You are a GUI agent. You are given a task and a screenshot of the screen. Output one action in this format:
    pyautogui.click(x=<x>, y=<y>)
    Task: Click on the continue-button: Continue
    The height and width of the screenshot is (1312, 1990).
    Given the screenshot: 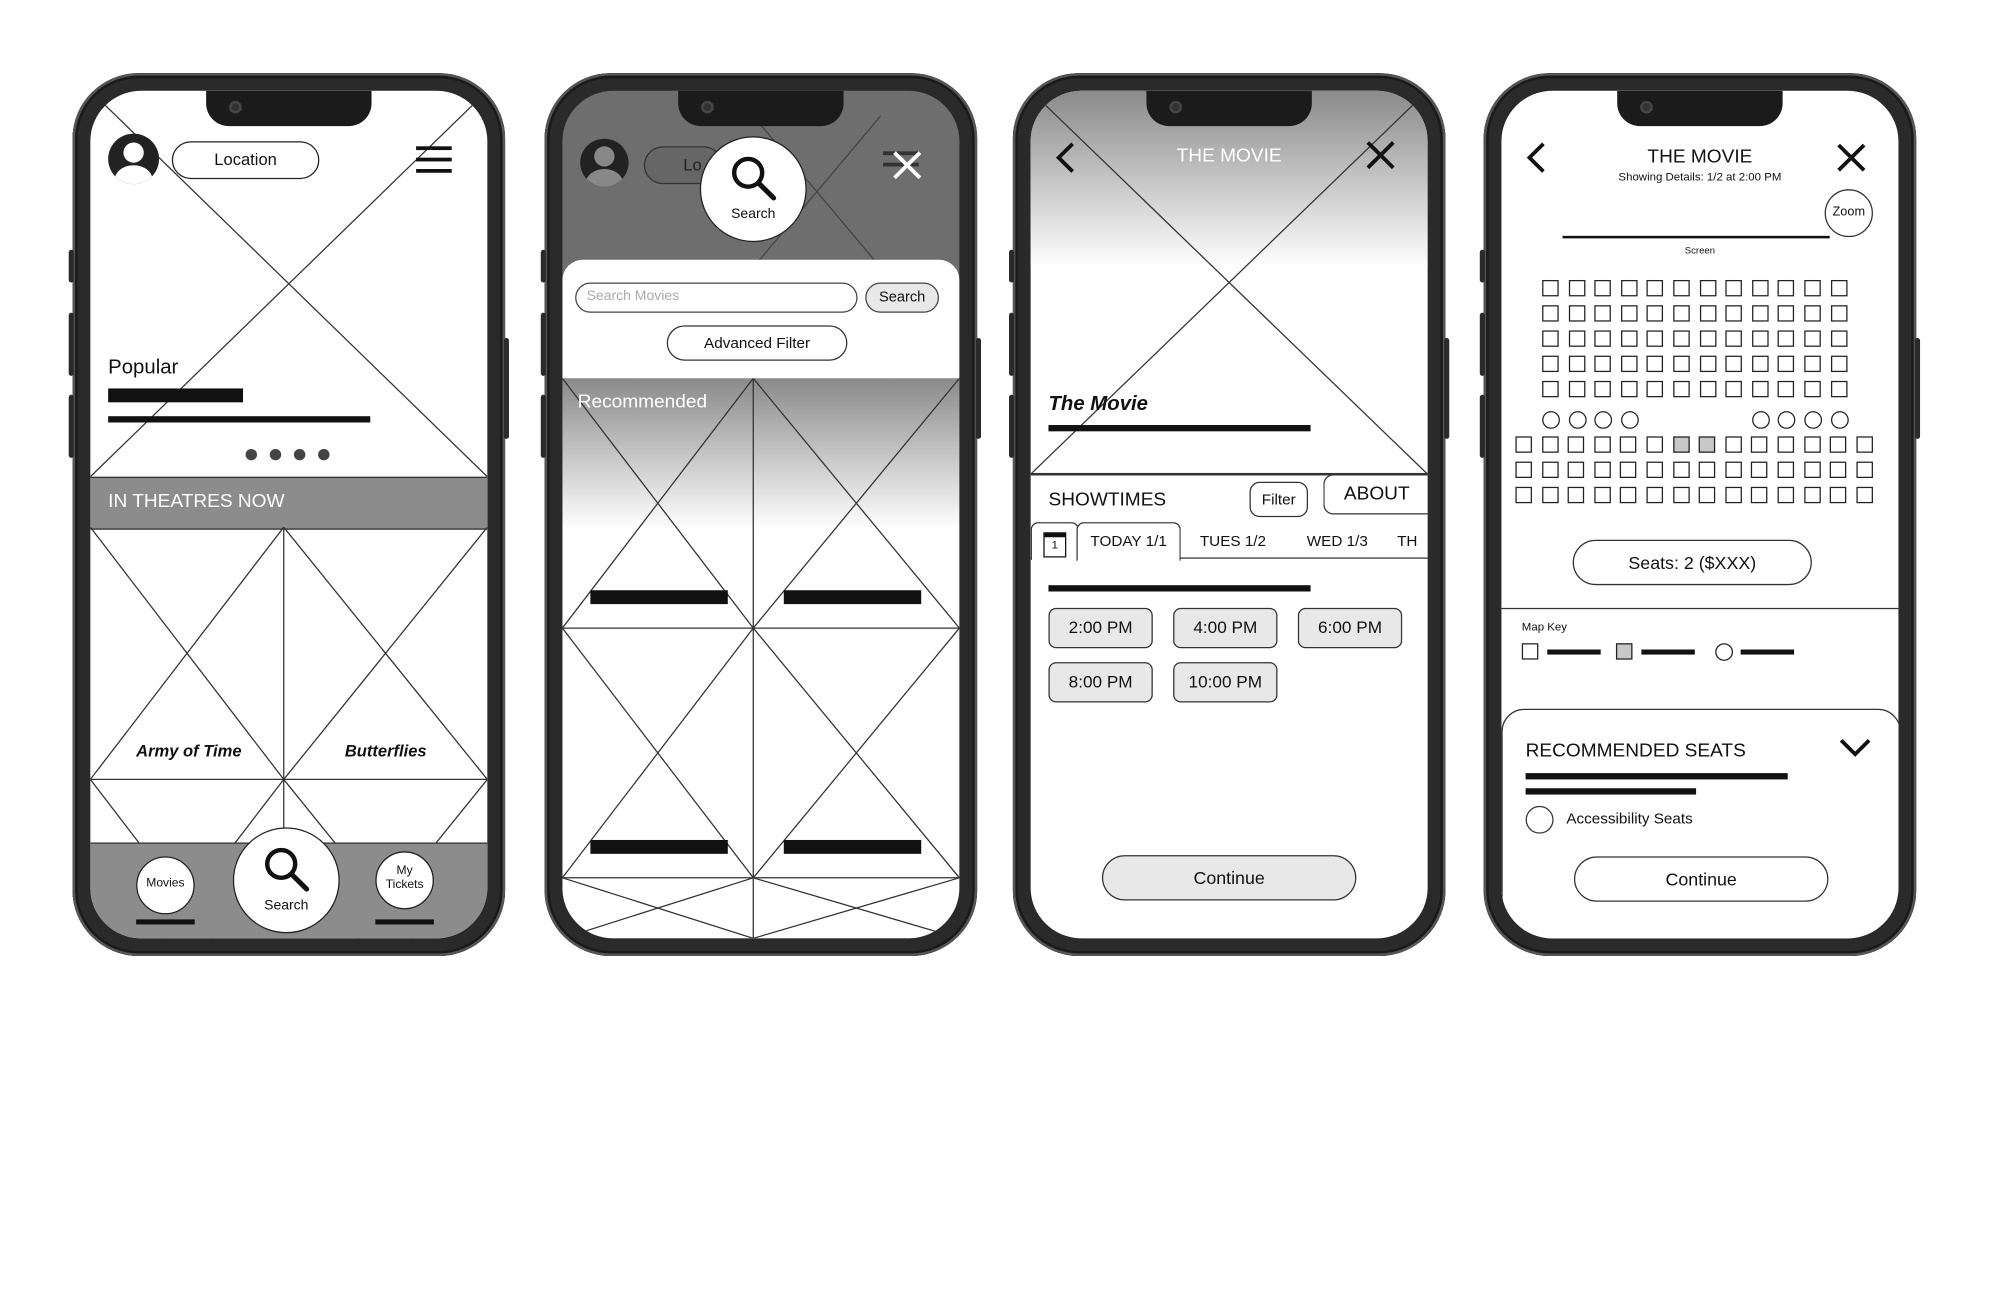 What is the action you would take?
    pyautogui.click(x=1701, y=879)
    